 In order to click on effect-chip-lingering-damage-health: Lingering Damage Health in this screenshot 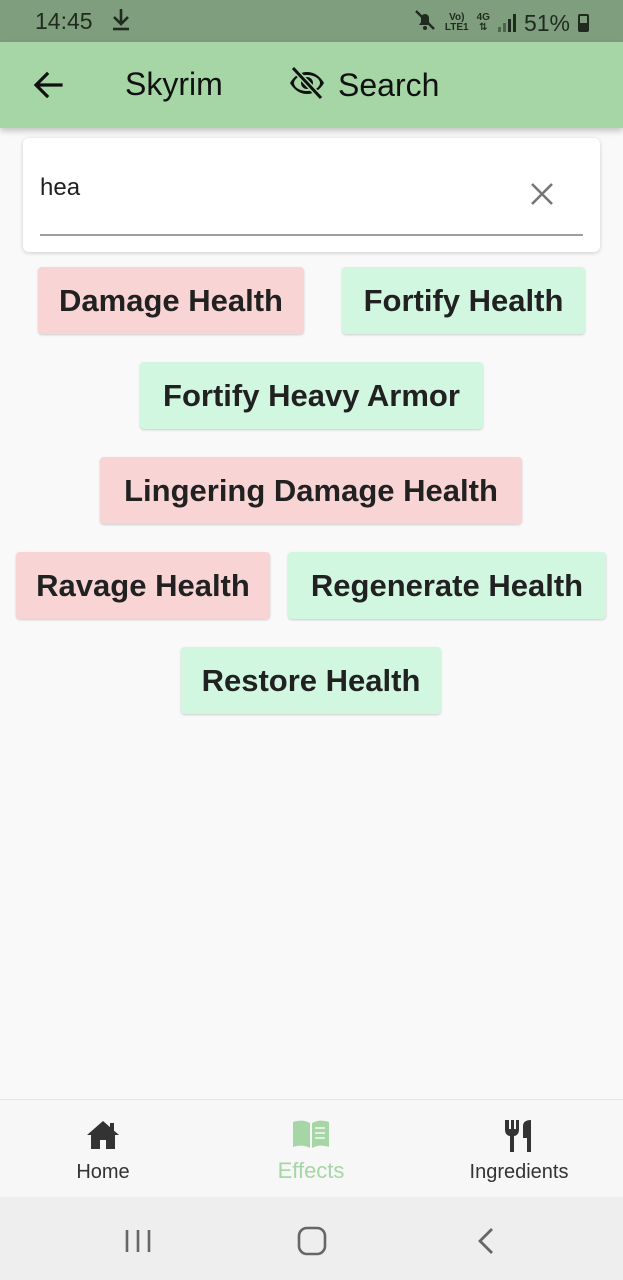, I will do `click(311, 490)`.